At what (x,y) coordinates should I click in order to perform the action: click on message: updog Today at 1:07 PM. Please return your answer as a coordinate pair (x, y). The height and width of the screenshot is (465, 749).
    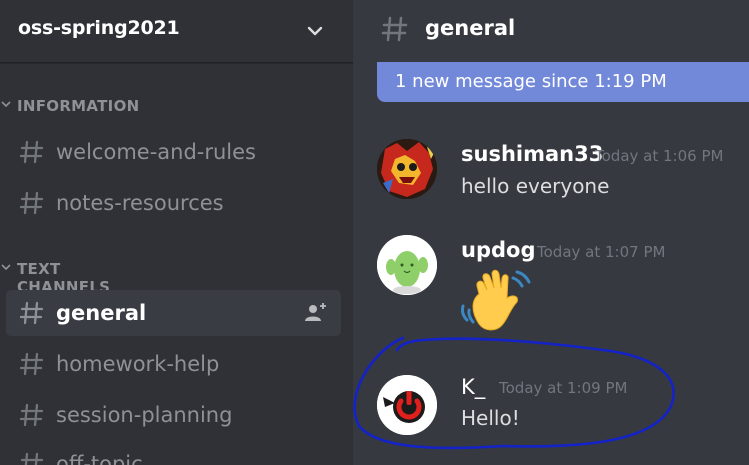
    Looking at the image, I should click on (551, 287).